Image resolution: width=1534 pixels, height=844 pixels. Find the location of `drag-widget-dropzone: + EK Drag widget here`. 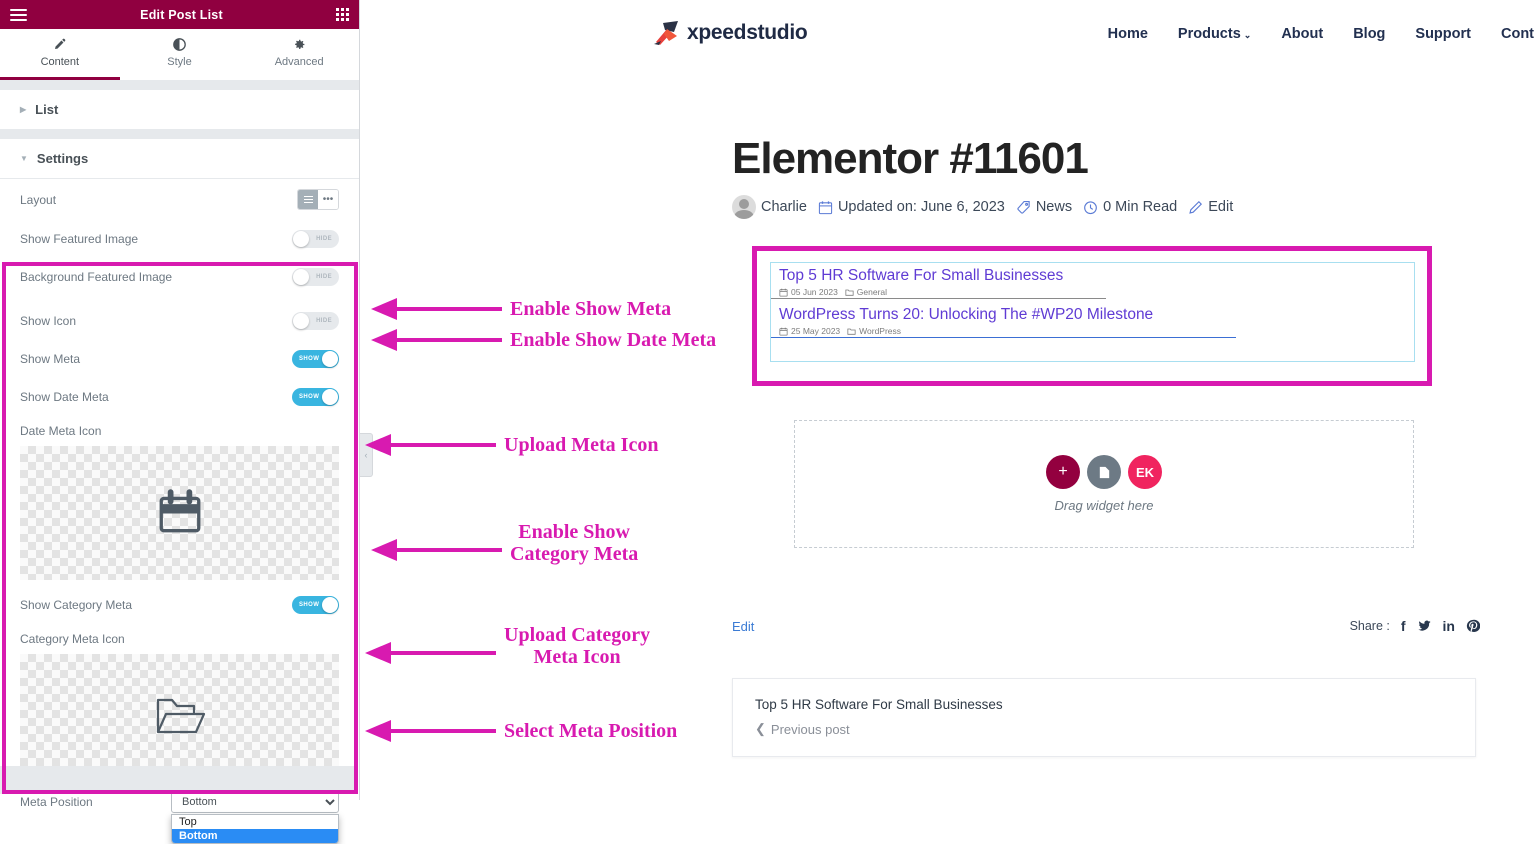

drag-widget-dropzone: + EK Drag widget here is located at coordinates (1104, 484).